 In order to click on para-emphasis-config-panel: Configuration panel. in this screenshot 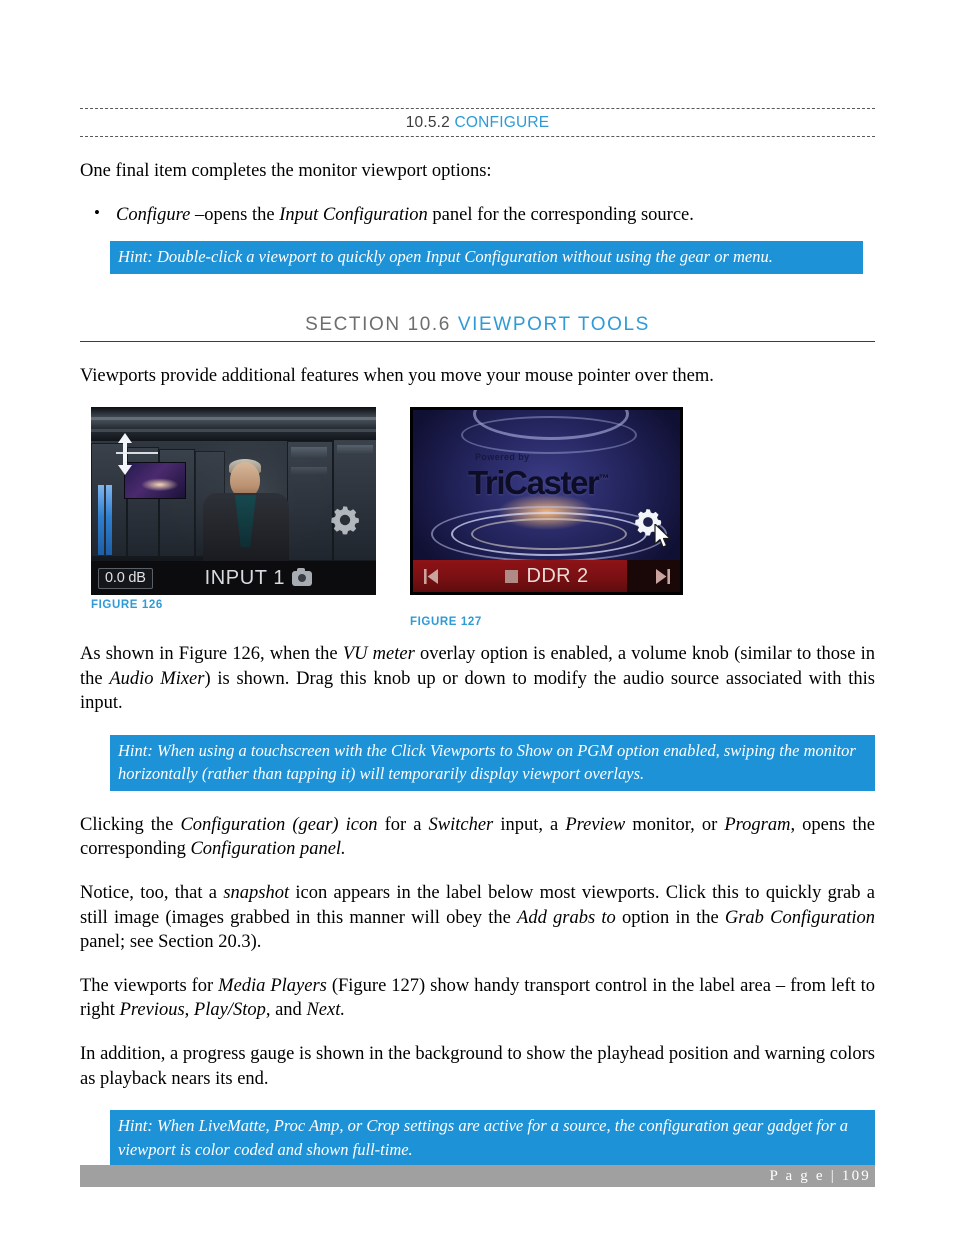, I will do `click(268, 849)`.